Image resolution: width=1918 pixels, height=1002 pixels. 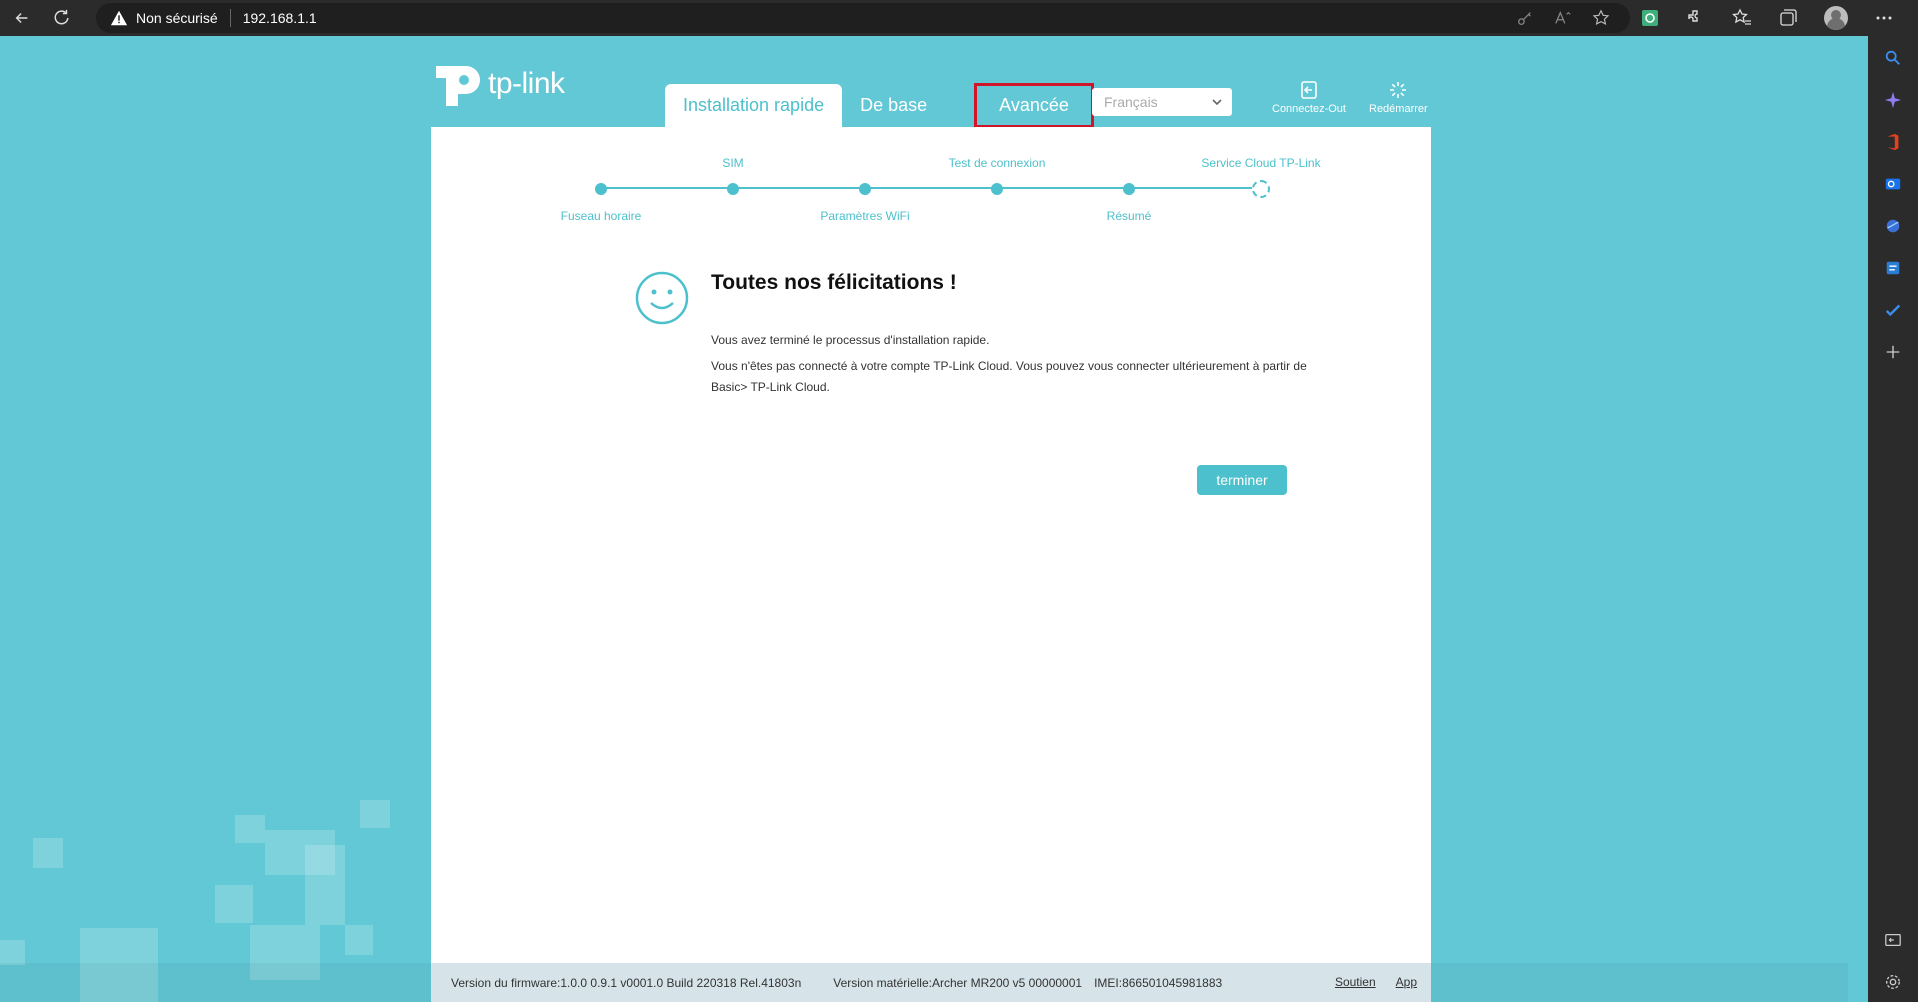 I want to click on gear-icon, so click(x=1893, y=982).